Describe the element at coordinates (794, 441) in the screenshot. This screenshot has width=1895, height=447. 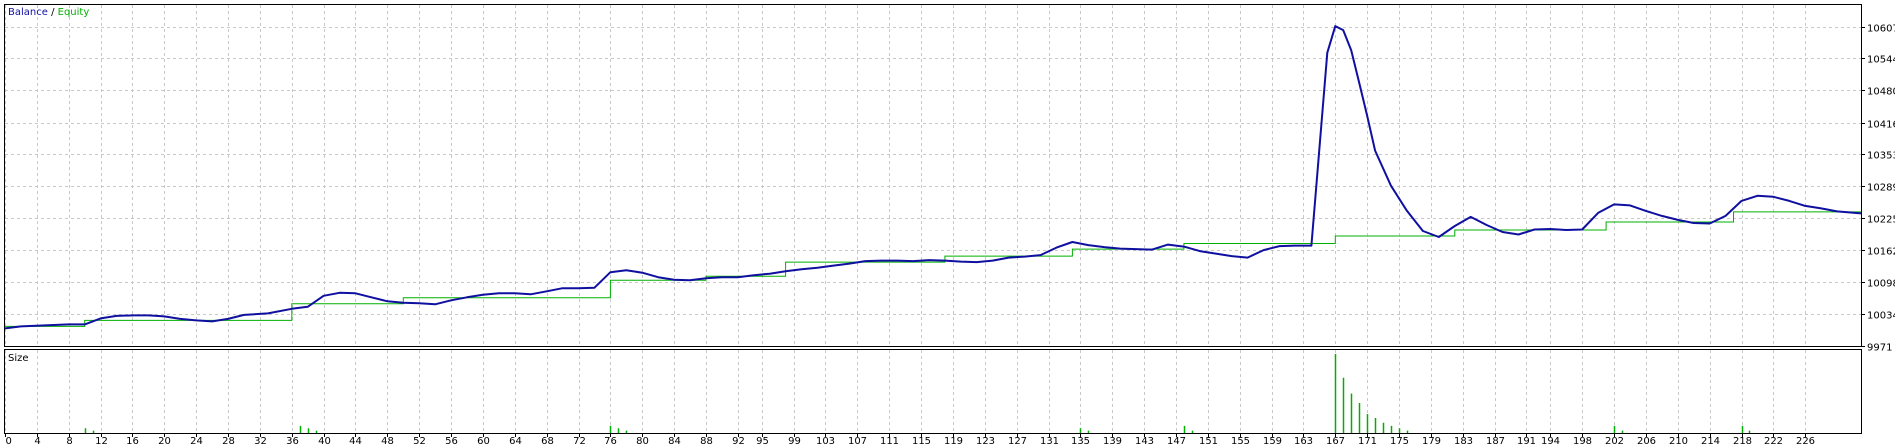
I see `x-tick-label: 99` at that location.